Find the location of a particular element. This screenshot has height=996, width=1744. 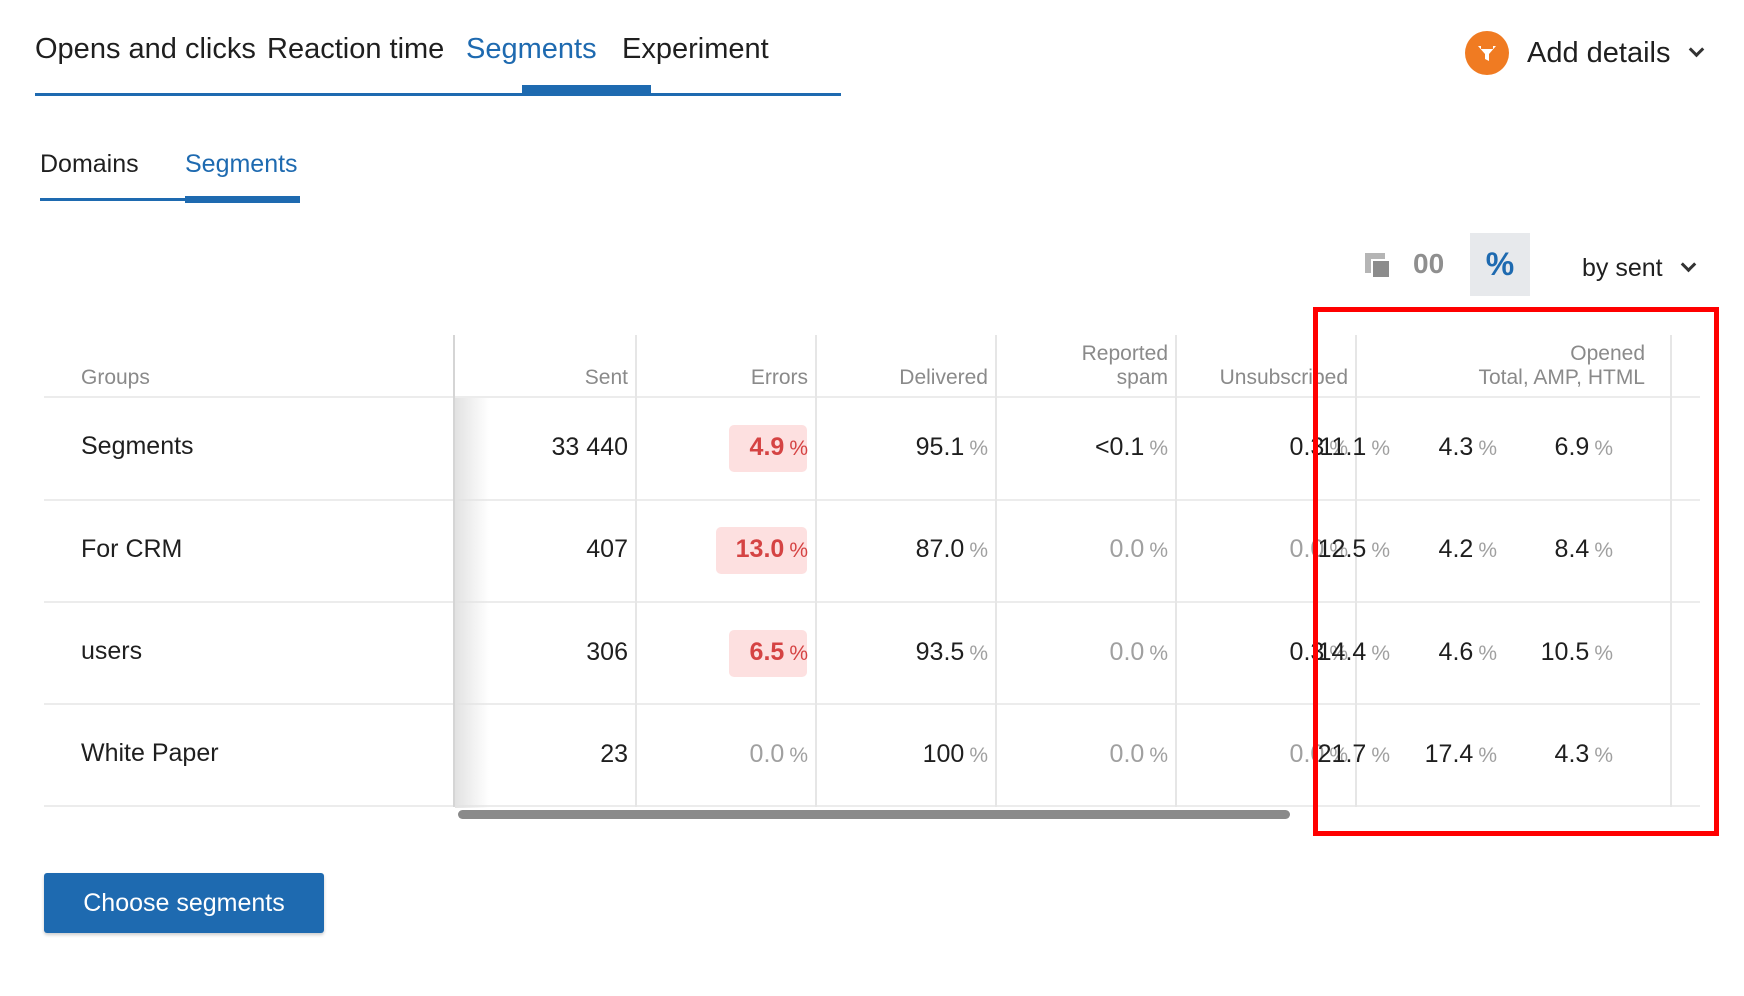

tab-reaction-time: Reaction time is located at coordinates (355, 49).